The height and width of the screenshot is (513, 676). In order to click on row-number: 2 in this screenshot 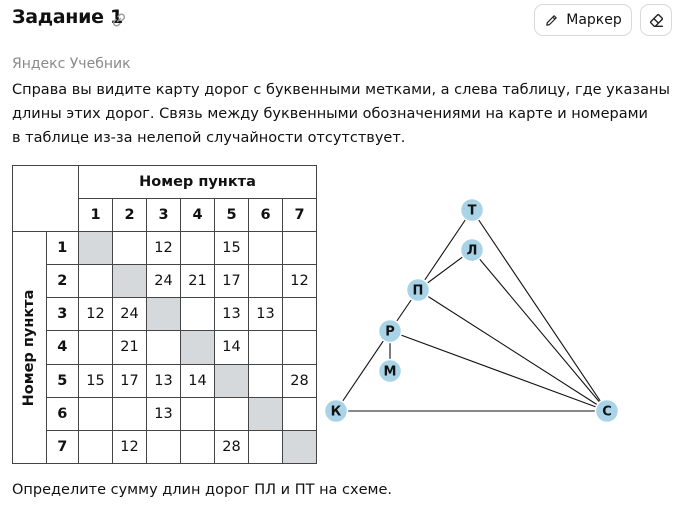, I will do `click(62, 281)`.